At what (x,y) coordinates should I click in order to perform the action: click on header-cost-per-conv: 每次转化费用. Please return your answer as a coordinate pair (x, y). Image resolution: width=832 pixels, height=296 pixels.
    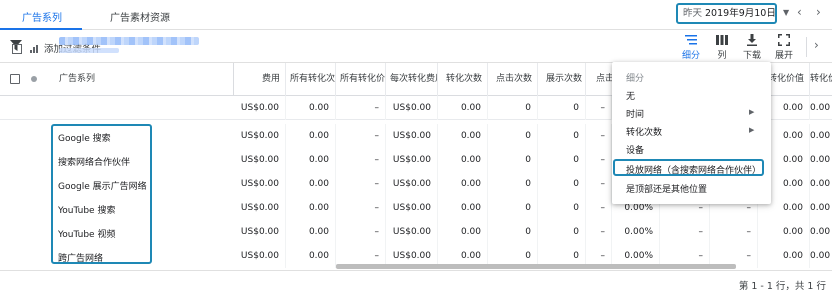
    Looking at the image, I should click on (412, 79).